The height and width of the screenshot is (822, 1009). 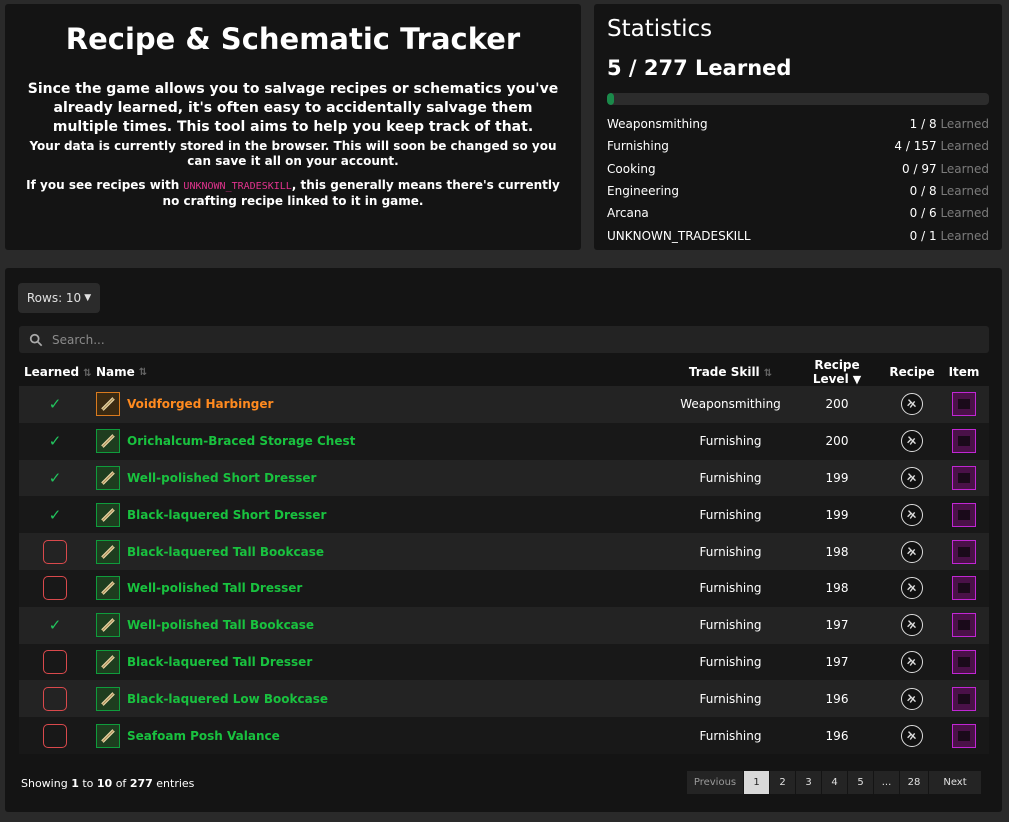 What do you see at coordinates (384, 661) in the screenshot?
I see `name-cell: Black-laquered Tall Dresser` at bounding box center [384, 661].